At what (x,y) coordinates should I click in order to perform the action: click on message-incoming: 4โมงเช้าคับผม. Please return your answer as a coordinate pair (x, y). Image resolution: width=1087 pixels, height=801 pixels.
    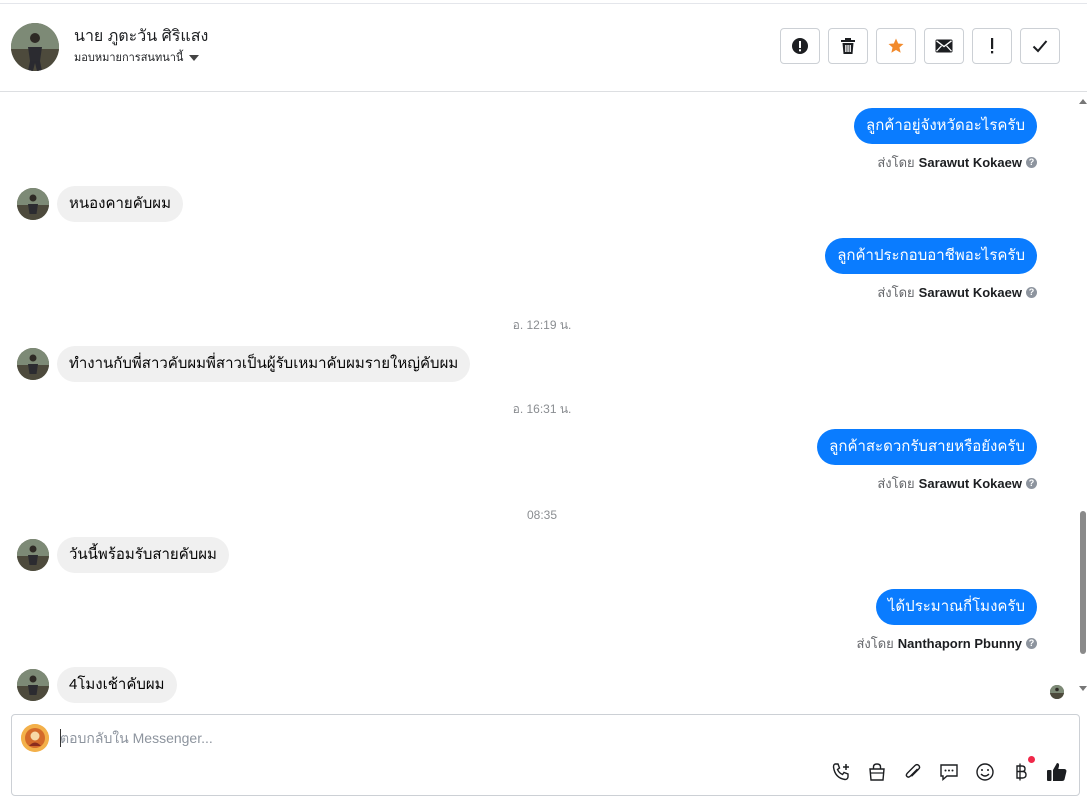
    Looking at the image, I should click on (97, 685).